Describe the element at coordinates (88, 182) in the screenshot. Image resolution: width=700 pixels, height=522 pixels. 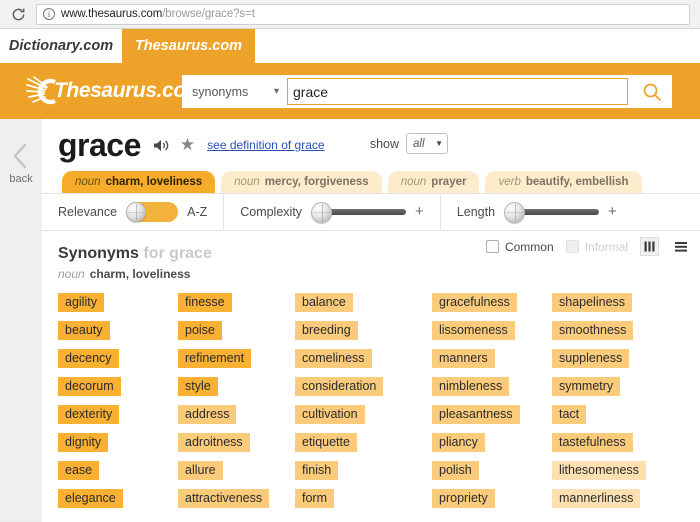
I see `sense-tab-0-pos: noun` at that location.